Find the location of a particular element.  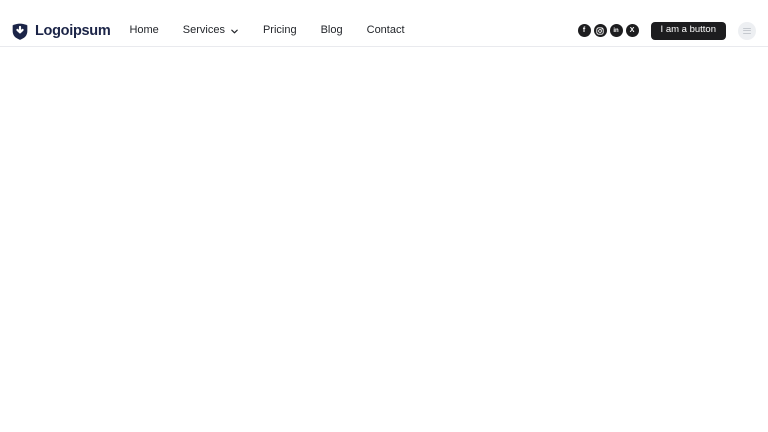

nav-item-contact: Contact is located at coordinates (386, 30).